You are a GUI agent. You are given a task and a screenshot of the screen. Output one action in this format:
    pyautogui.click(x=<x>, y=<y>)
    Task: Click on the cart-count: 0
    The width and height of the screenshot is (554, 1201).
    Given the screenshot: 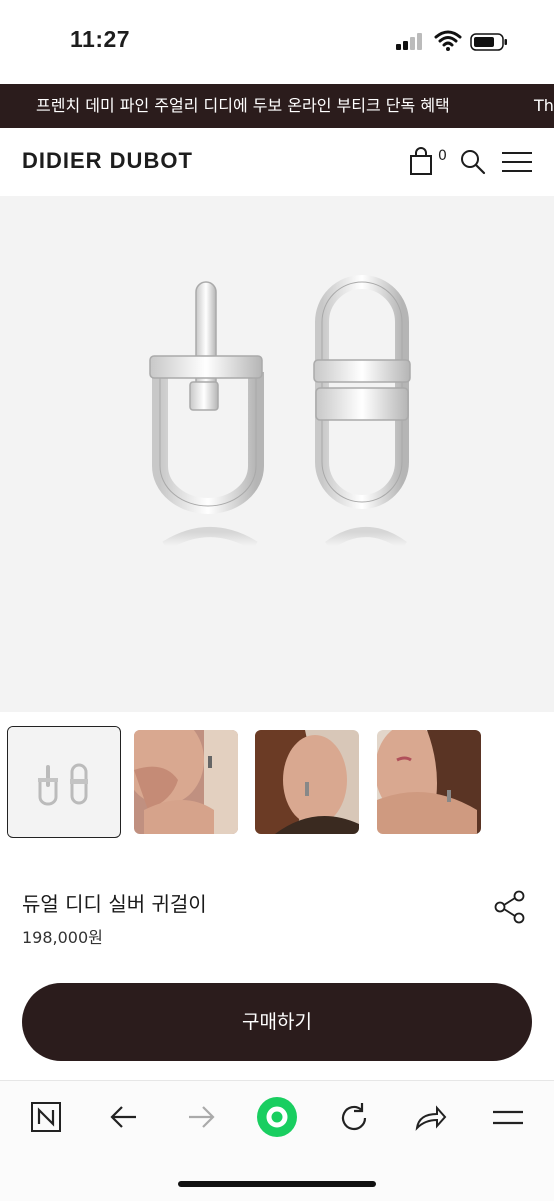 What is the action you would take?
    pyautogui.click(x=442, y=156)
    